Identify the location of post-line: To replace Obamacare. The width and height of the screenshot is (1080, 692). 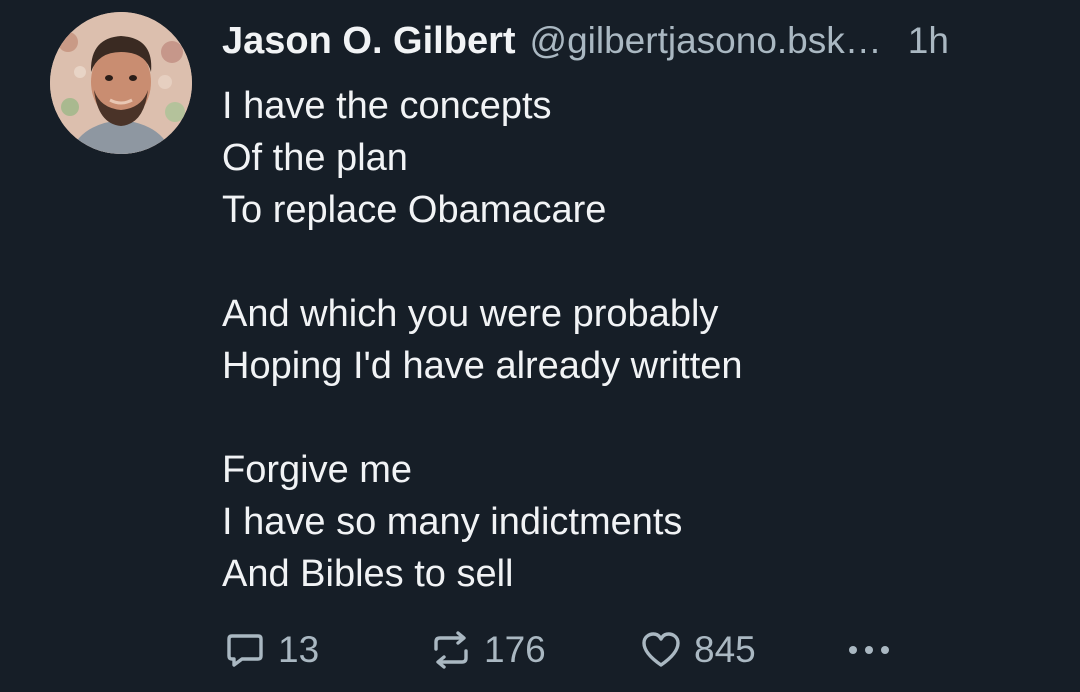
(414, 210).